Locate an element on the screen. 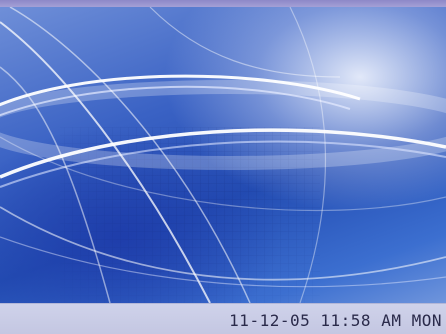 This screenshot has width=446, height=334. weekday-text: MON is located at coordinates (426, 320).